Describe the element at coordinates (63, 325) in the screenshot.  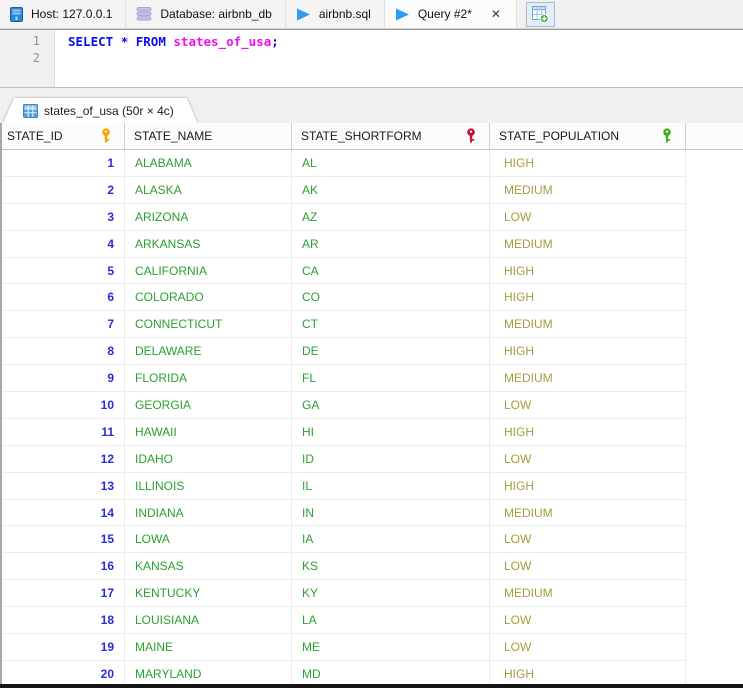
I see `cell-state_id: 7` at that location.